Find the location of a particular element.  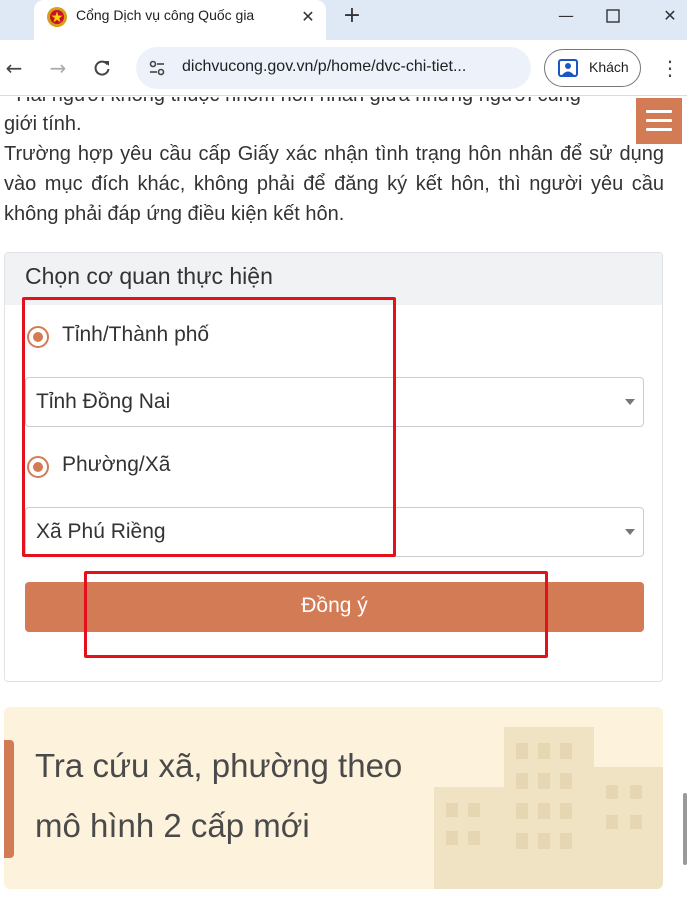

province-radio-label: Tỉnh/Thành phố is located at coordinates (135, 335).